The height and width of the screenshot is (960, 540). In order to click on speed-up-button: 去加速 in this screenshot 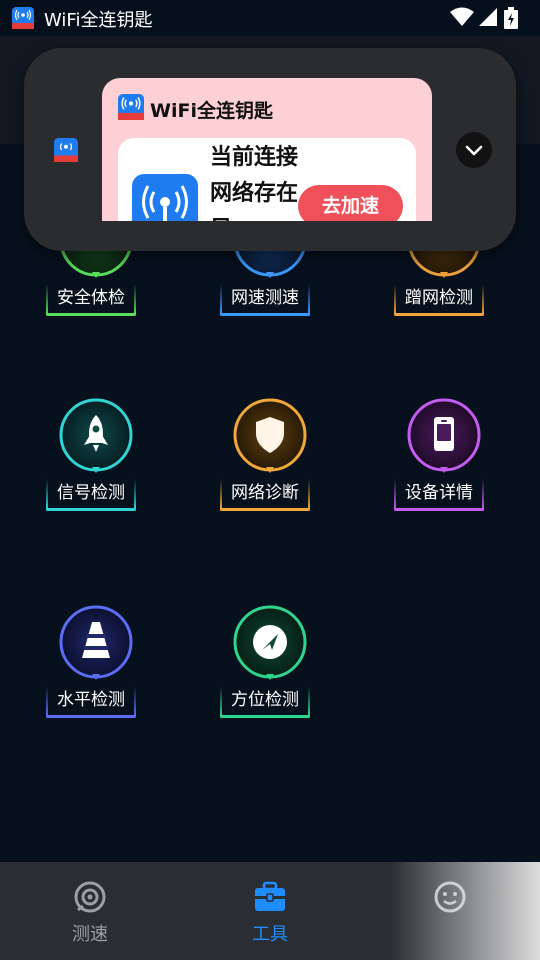, I will do `click(350, 203)`.